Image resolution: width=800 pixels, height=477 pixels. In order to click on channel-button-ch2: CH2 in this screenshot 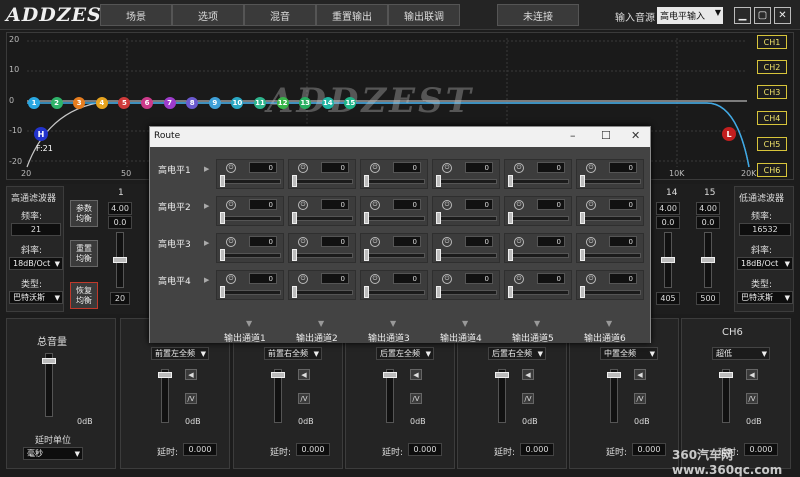, I will do `click(772, 67)`.